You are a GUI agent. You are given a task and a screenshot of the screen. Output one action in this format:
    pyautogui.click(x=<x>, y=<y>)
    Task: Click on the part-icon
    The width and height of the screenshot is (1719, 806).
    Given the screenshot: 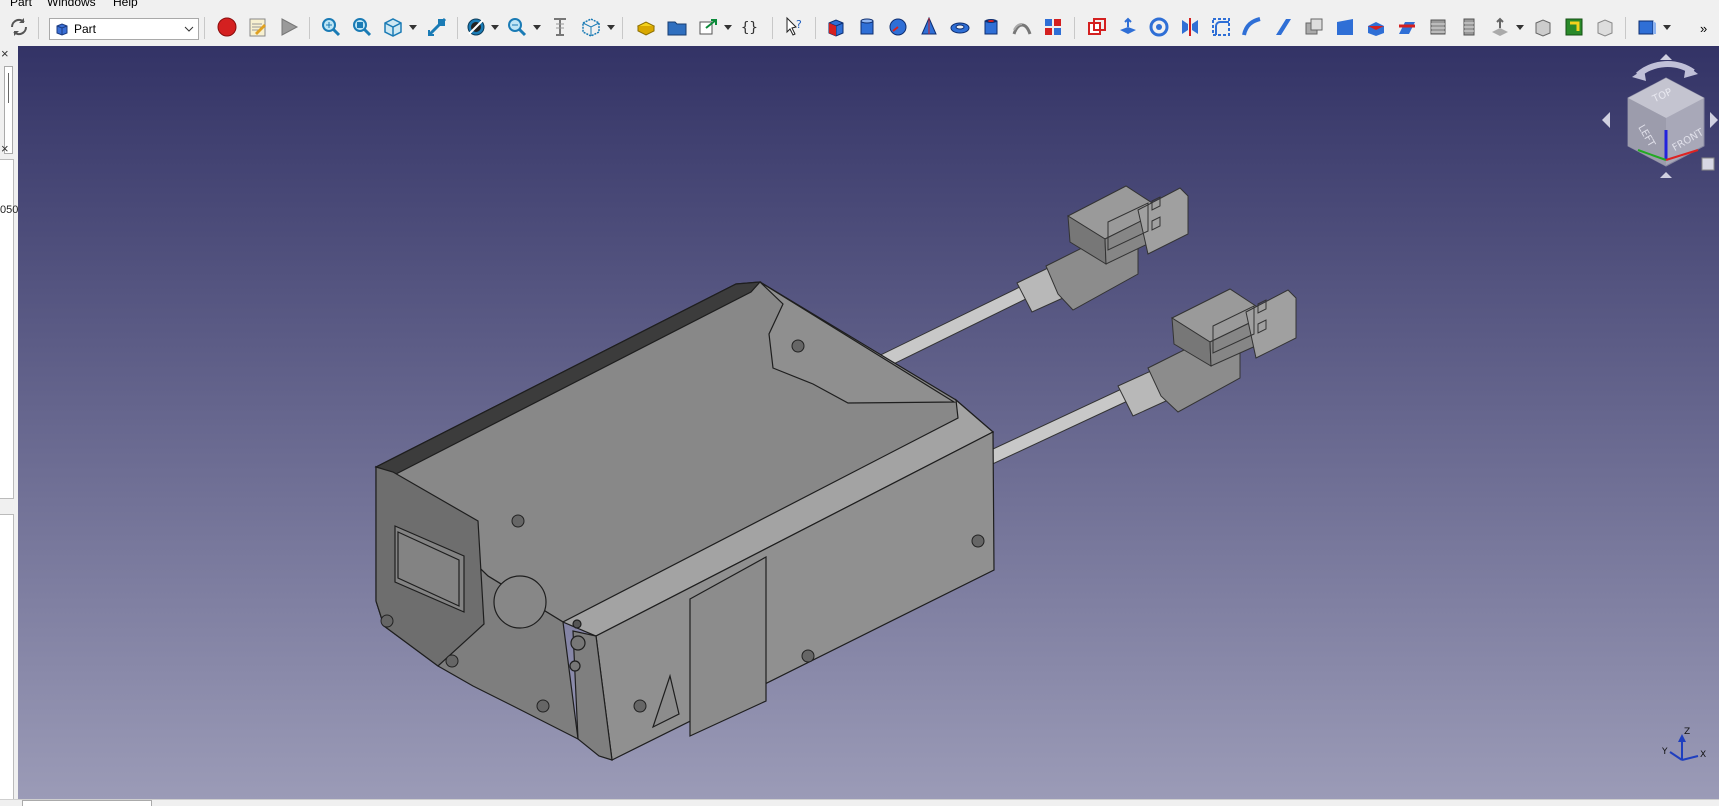 What is the action you would take?
    pyautogui.click(x=646, y=27)
    